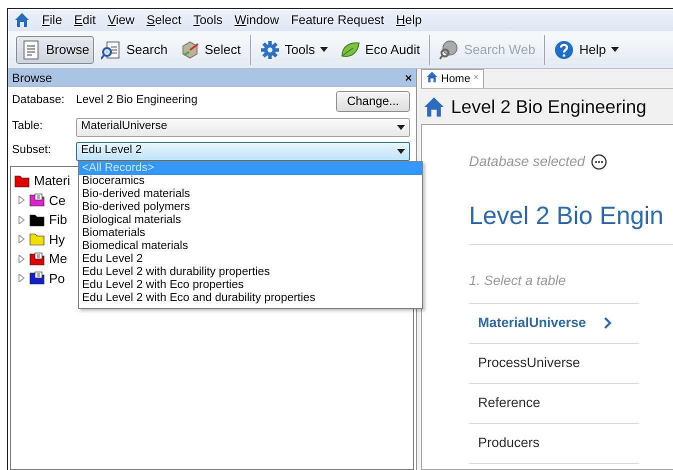 Image resolution: width=673 pixels, height=470 pixels. Describe the element at coordinates (337, 20) in the screenshot. I see `menu-item: Feature Request` at that location.